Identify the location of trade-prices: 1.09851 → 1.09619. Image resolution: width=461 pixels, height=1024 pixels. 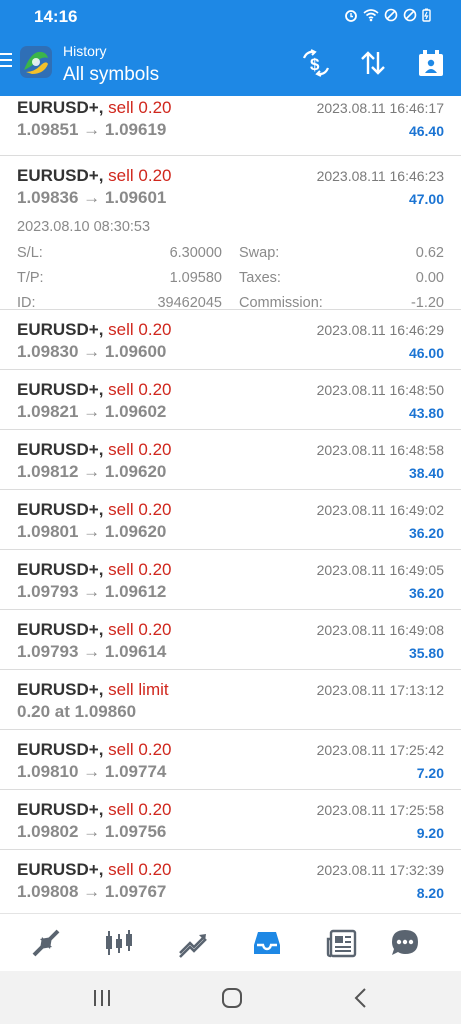
(92, 129).